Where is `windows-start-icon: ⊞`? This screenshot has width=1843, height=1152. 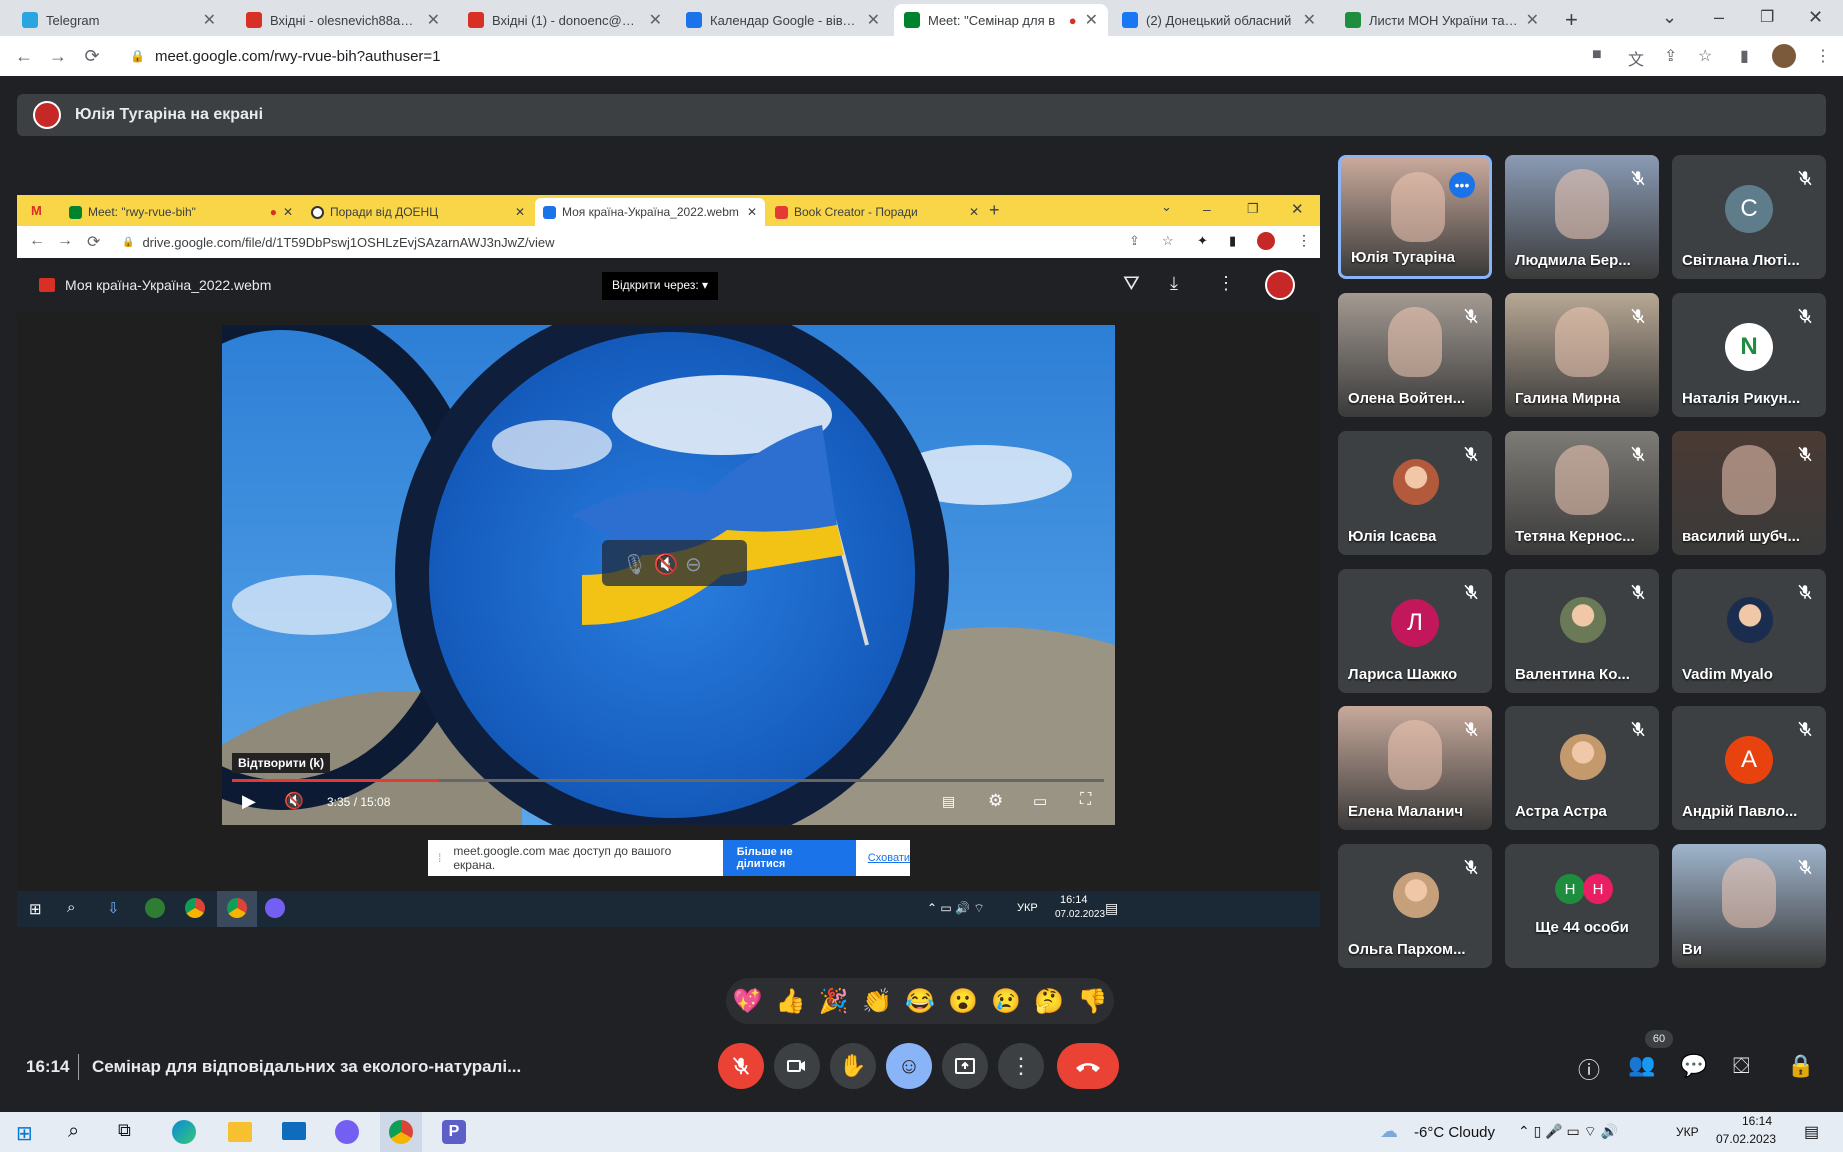
windows-start-icon: ⊞ is located at coordinates (24, 1133).